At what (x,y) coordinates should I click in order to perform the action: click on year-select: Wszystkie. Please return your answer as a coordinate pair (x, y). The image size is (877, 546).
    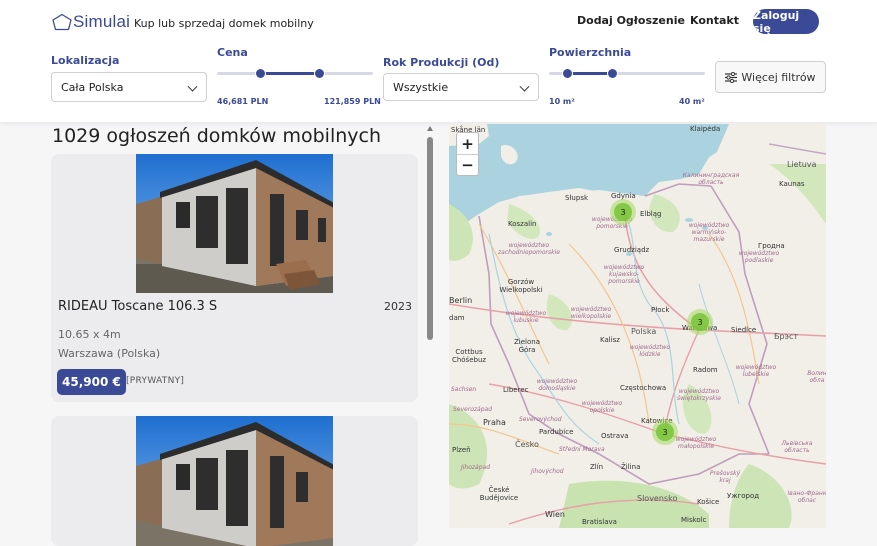
    Looking at the image, I should click on (461, 87).